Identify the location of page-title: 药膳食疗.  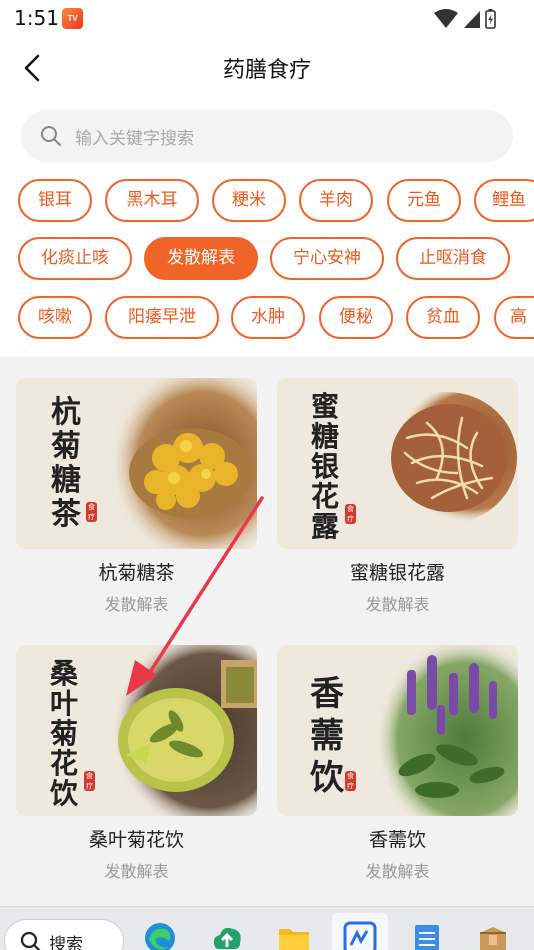
(266, 70).